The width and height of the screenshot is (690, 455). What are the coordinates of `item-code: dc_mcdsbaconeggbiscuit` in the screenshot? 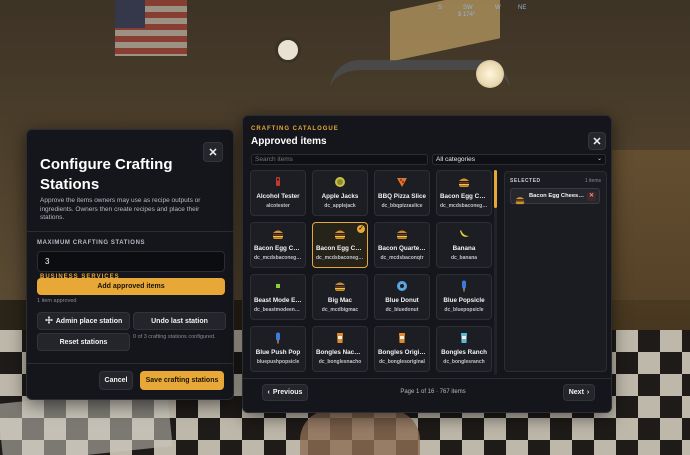 It's located at (278, 258).